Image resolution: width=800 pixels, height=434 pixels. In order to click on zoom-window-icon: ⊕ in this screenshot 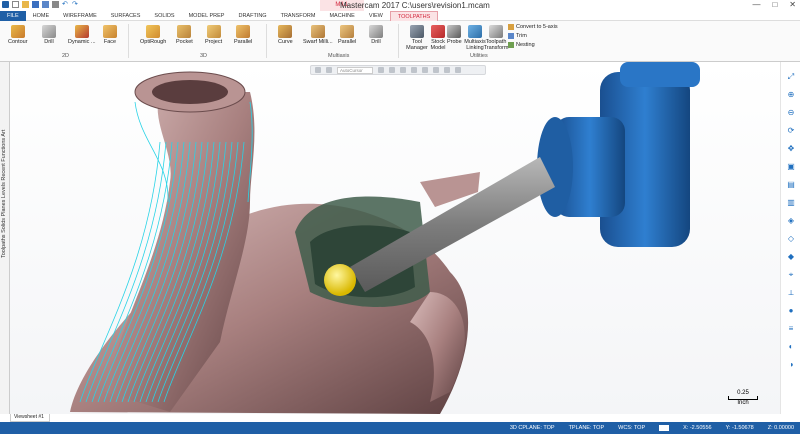, I will do `click(791, 95)`.